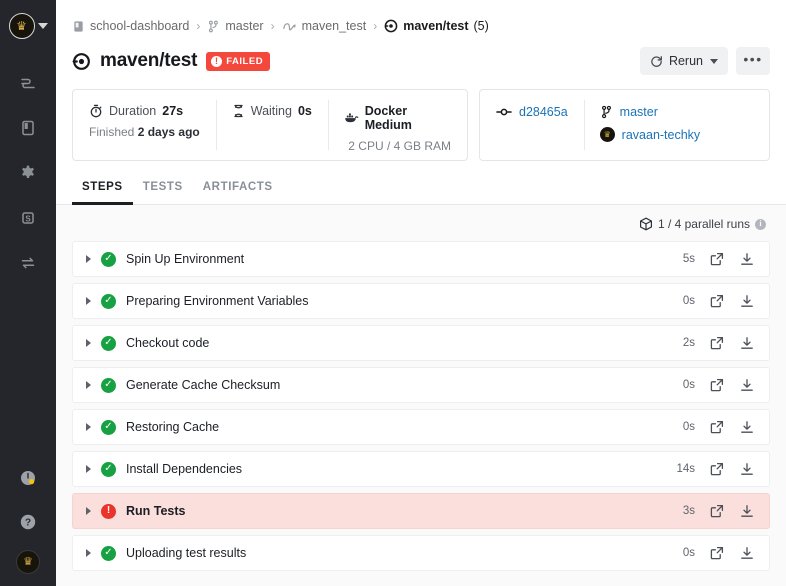  I want to click on breadcrumb-item-job: maven/test (5), so click(436, 26).